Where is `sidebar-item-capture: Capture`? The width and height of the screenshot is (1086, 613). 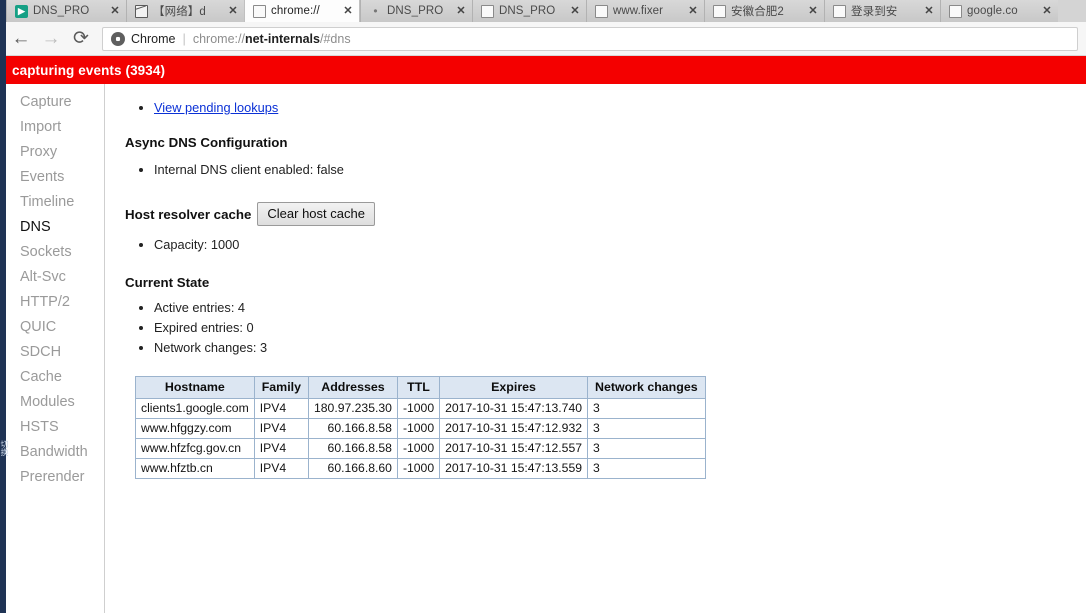 sidebar-item-capture: Capture is located at coordinates (55, 102).